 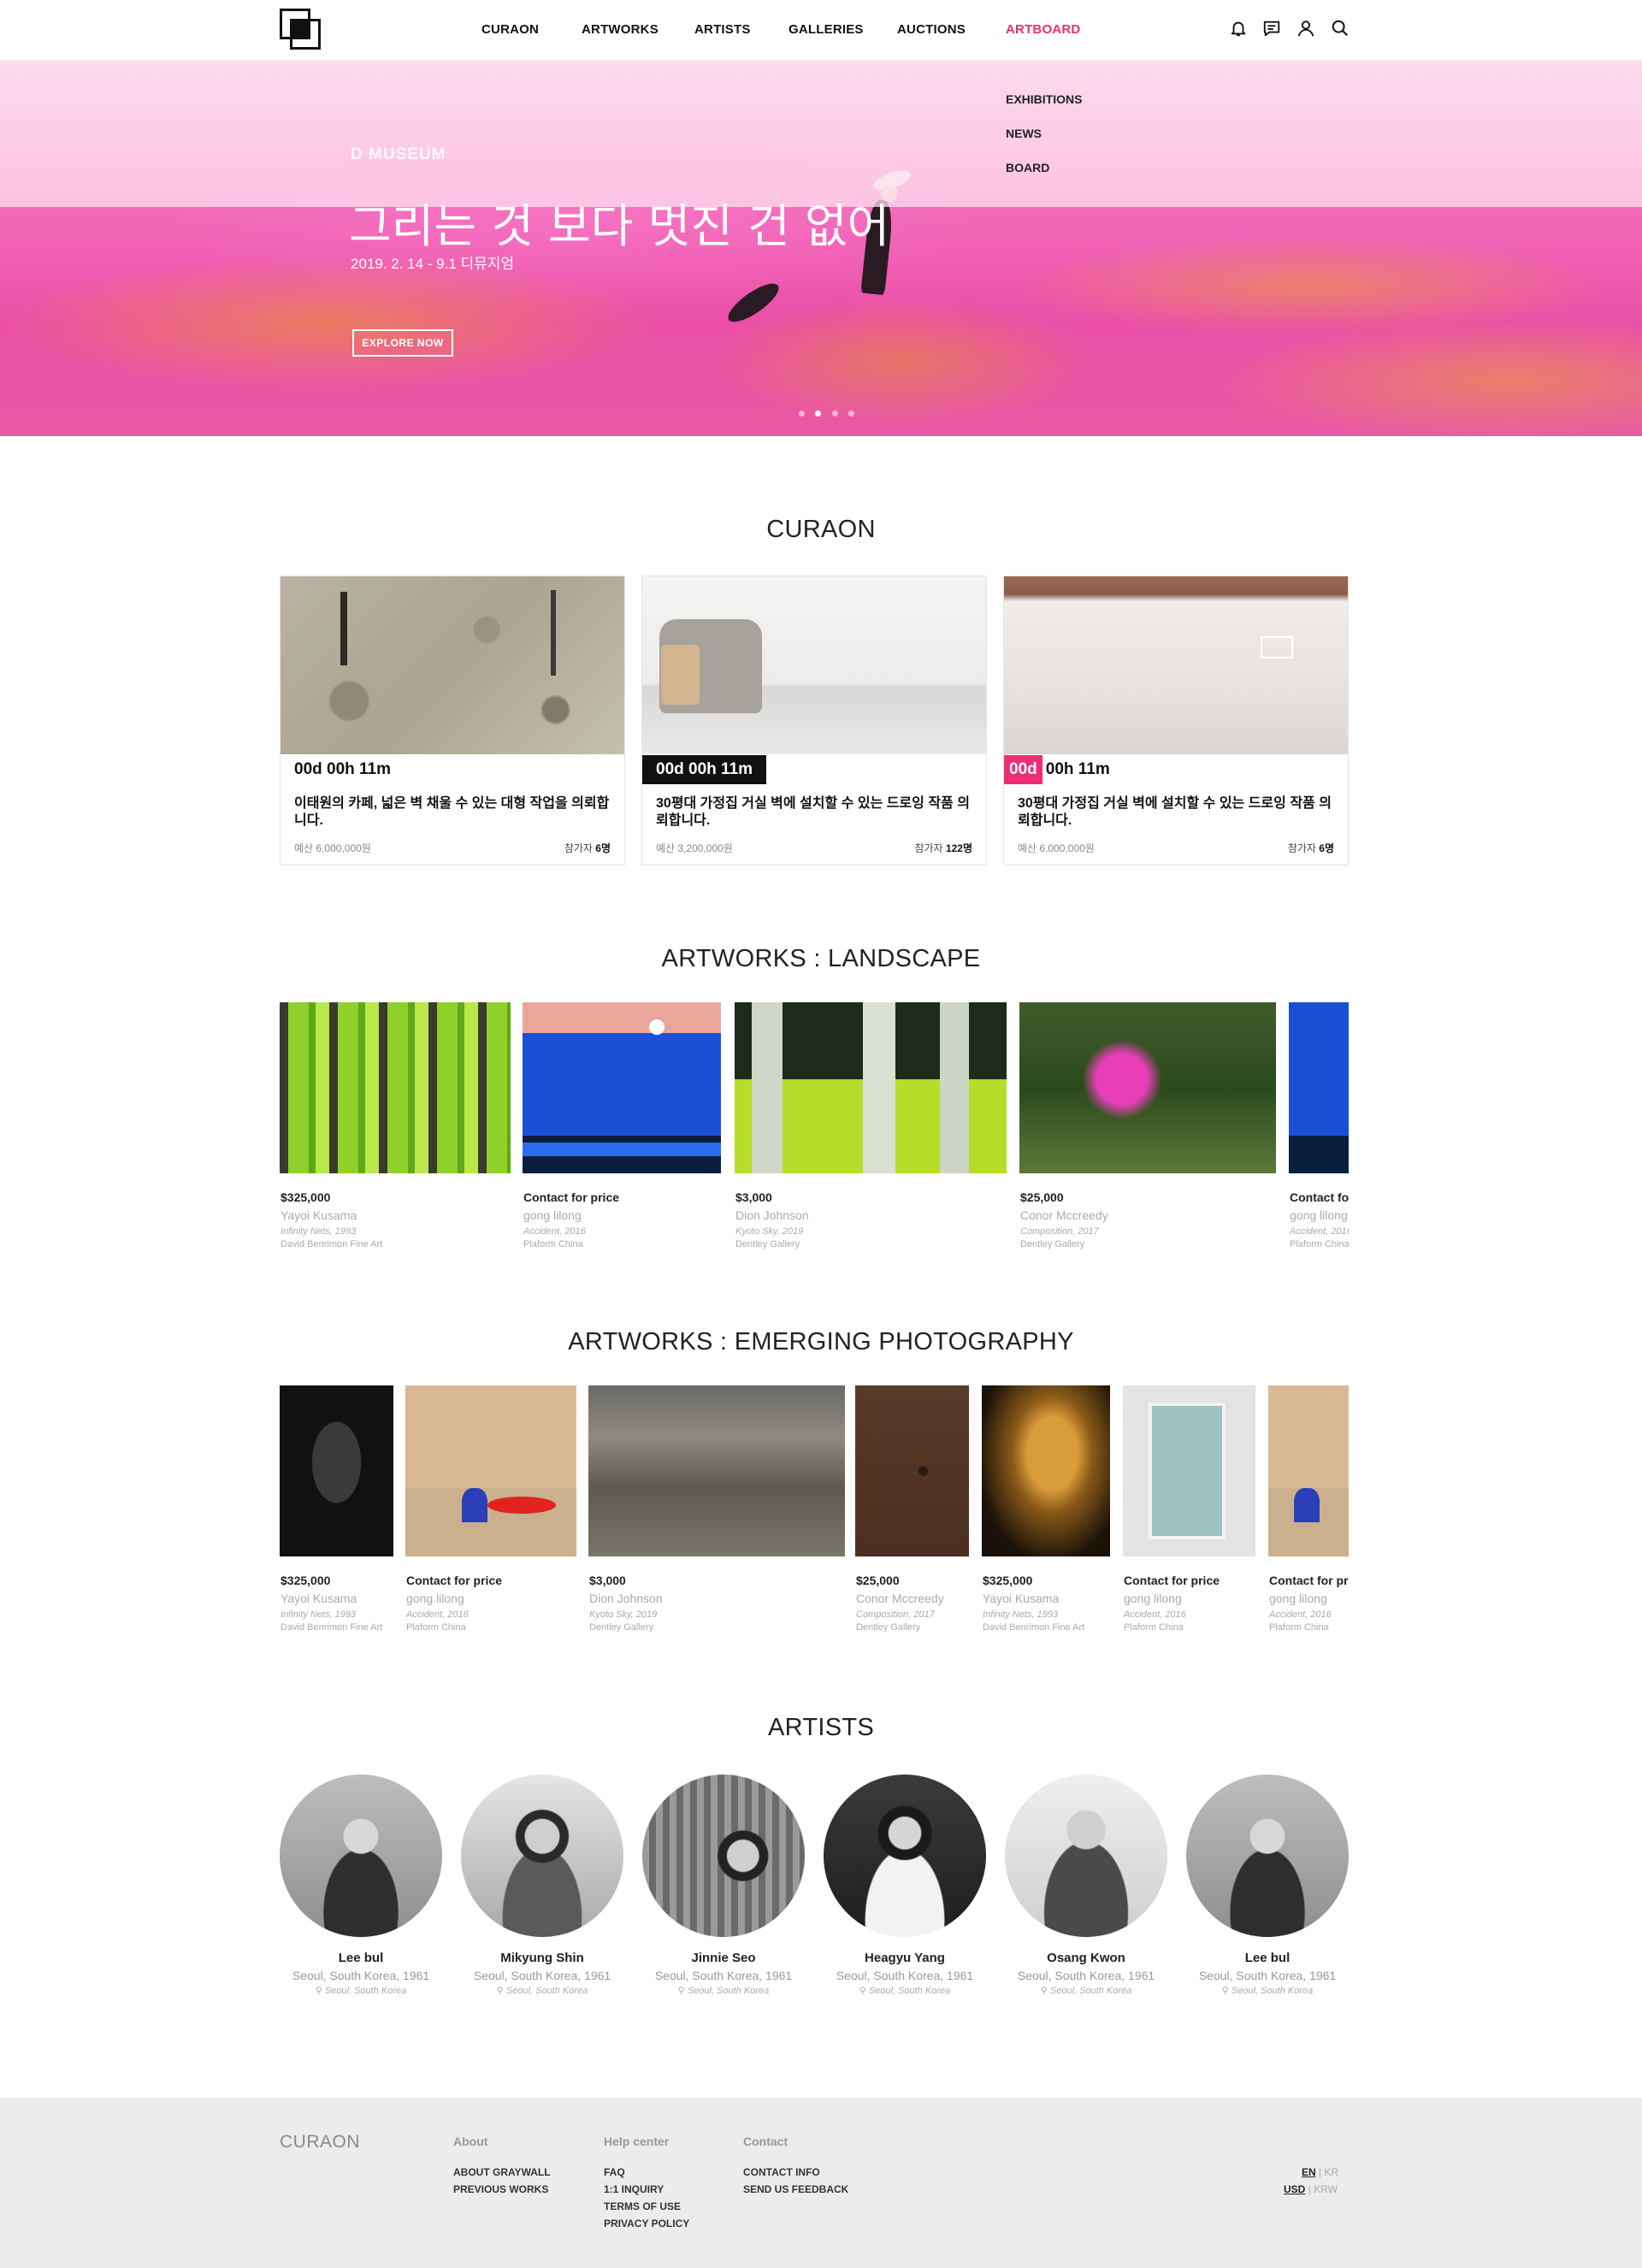 What do you see at coordinates (1023, 769) in the screenshot?
I see `countdown-days: 00d` at bounding box center [1023, 769].